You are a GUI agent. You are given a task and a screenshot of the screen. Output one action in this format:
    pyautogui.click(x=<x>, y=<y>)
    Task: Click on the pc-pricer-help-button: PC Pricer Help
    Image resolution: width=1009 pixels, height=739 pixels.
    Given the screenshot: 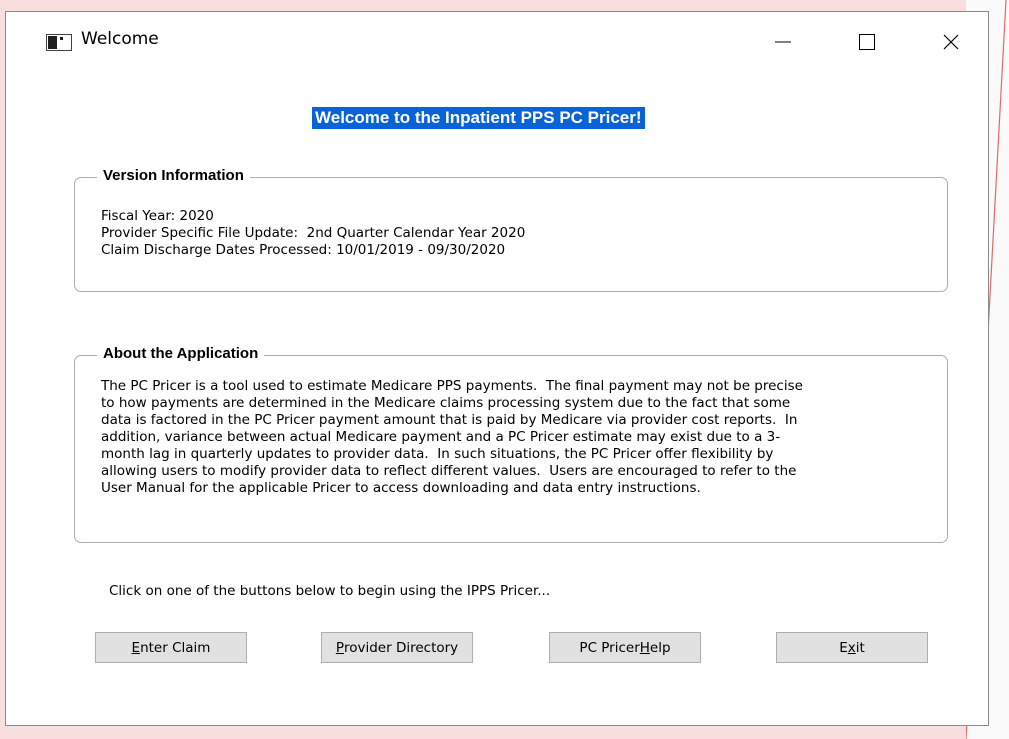 What is the action you would take?
    pyautogui.click(x=625, y=647)
    